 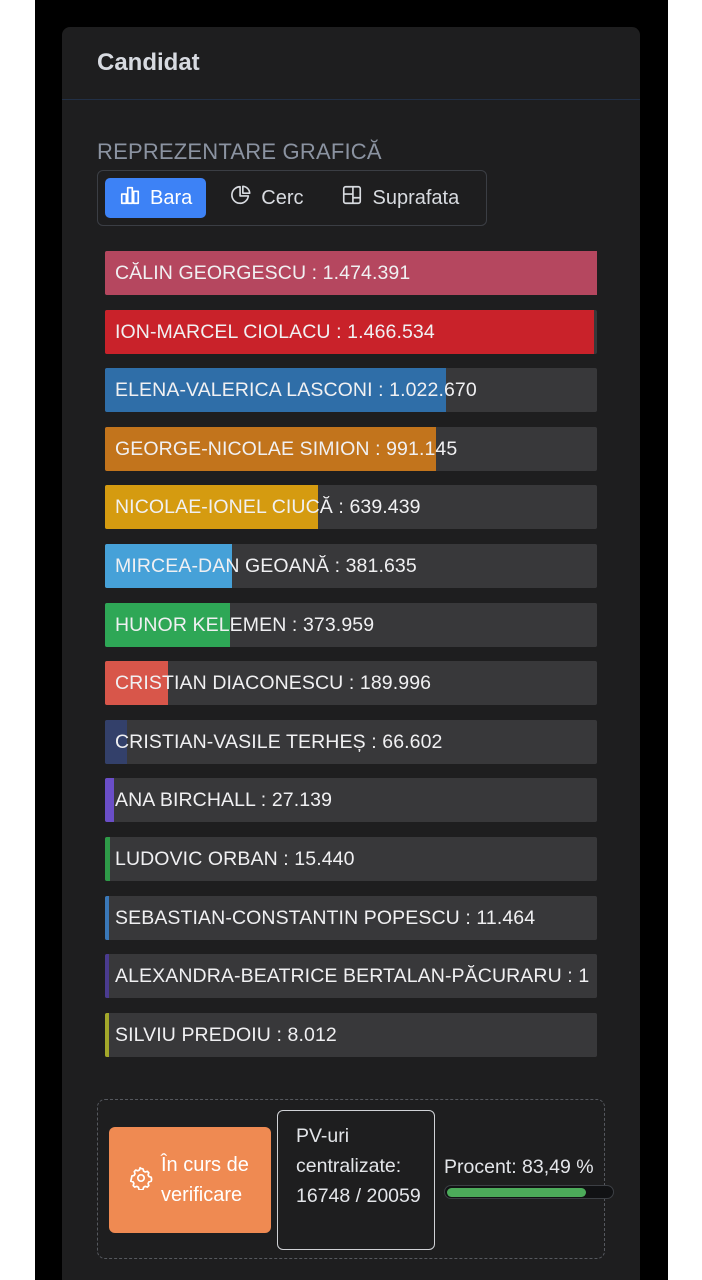 What do you see at coordinates (224, 800) in the screenshot?
I see `bar-label: ANA BIRCHALL : 27.139` at bounding box center [224, 800].